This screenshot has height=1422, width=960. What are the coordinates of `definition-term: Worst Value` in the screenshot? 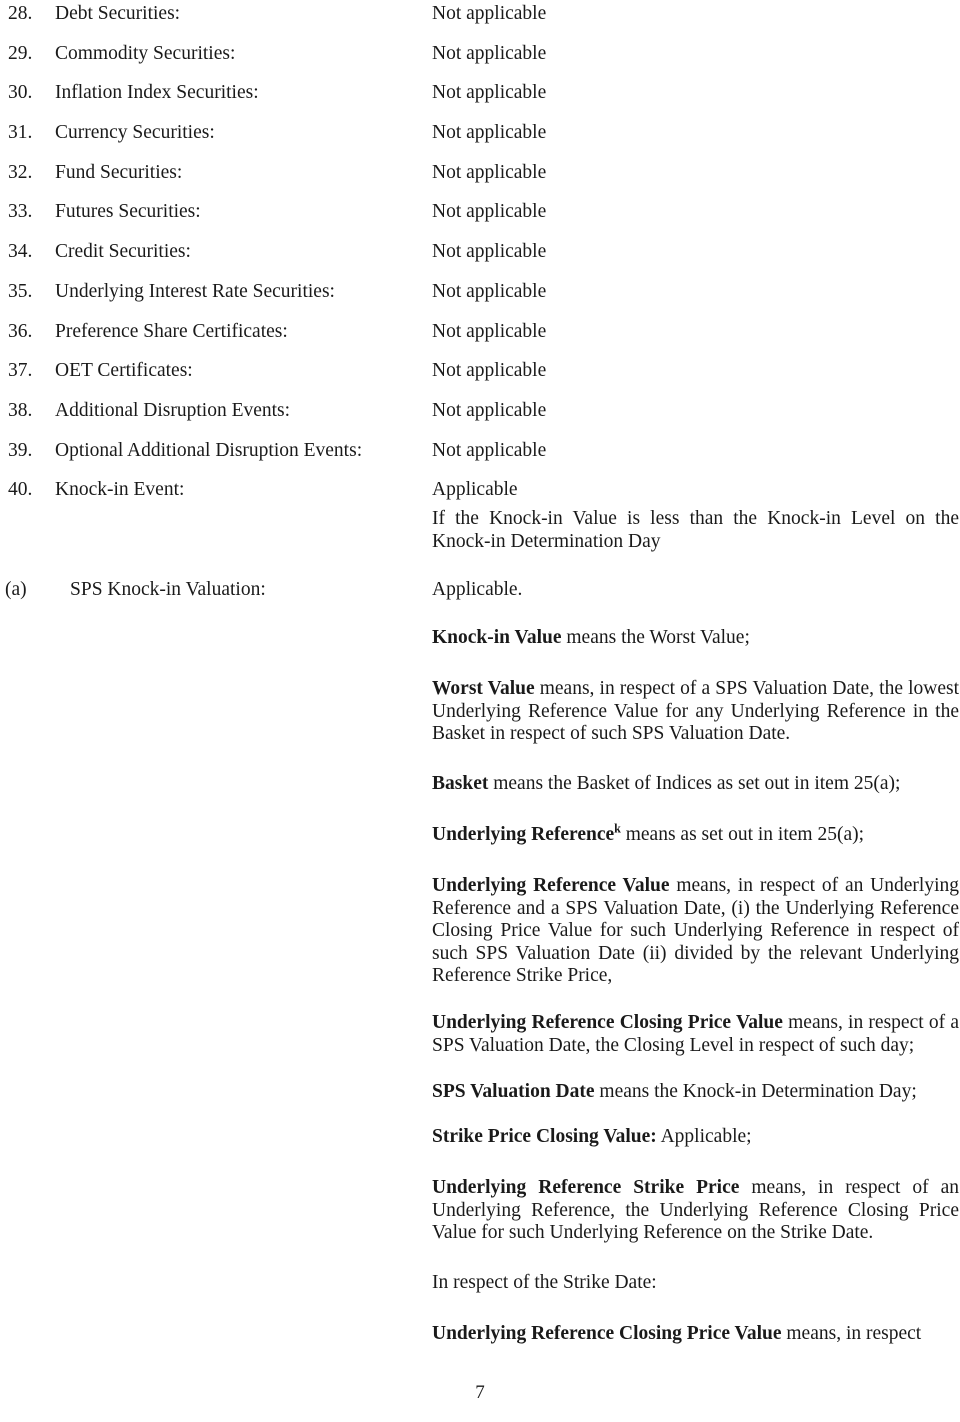 It's located at (483, 688).